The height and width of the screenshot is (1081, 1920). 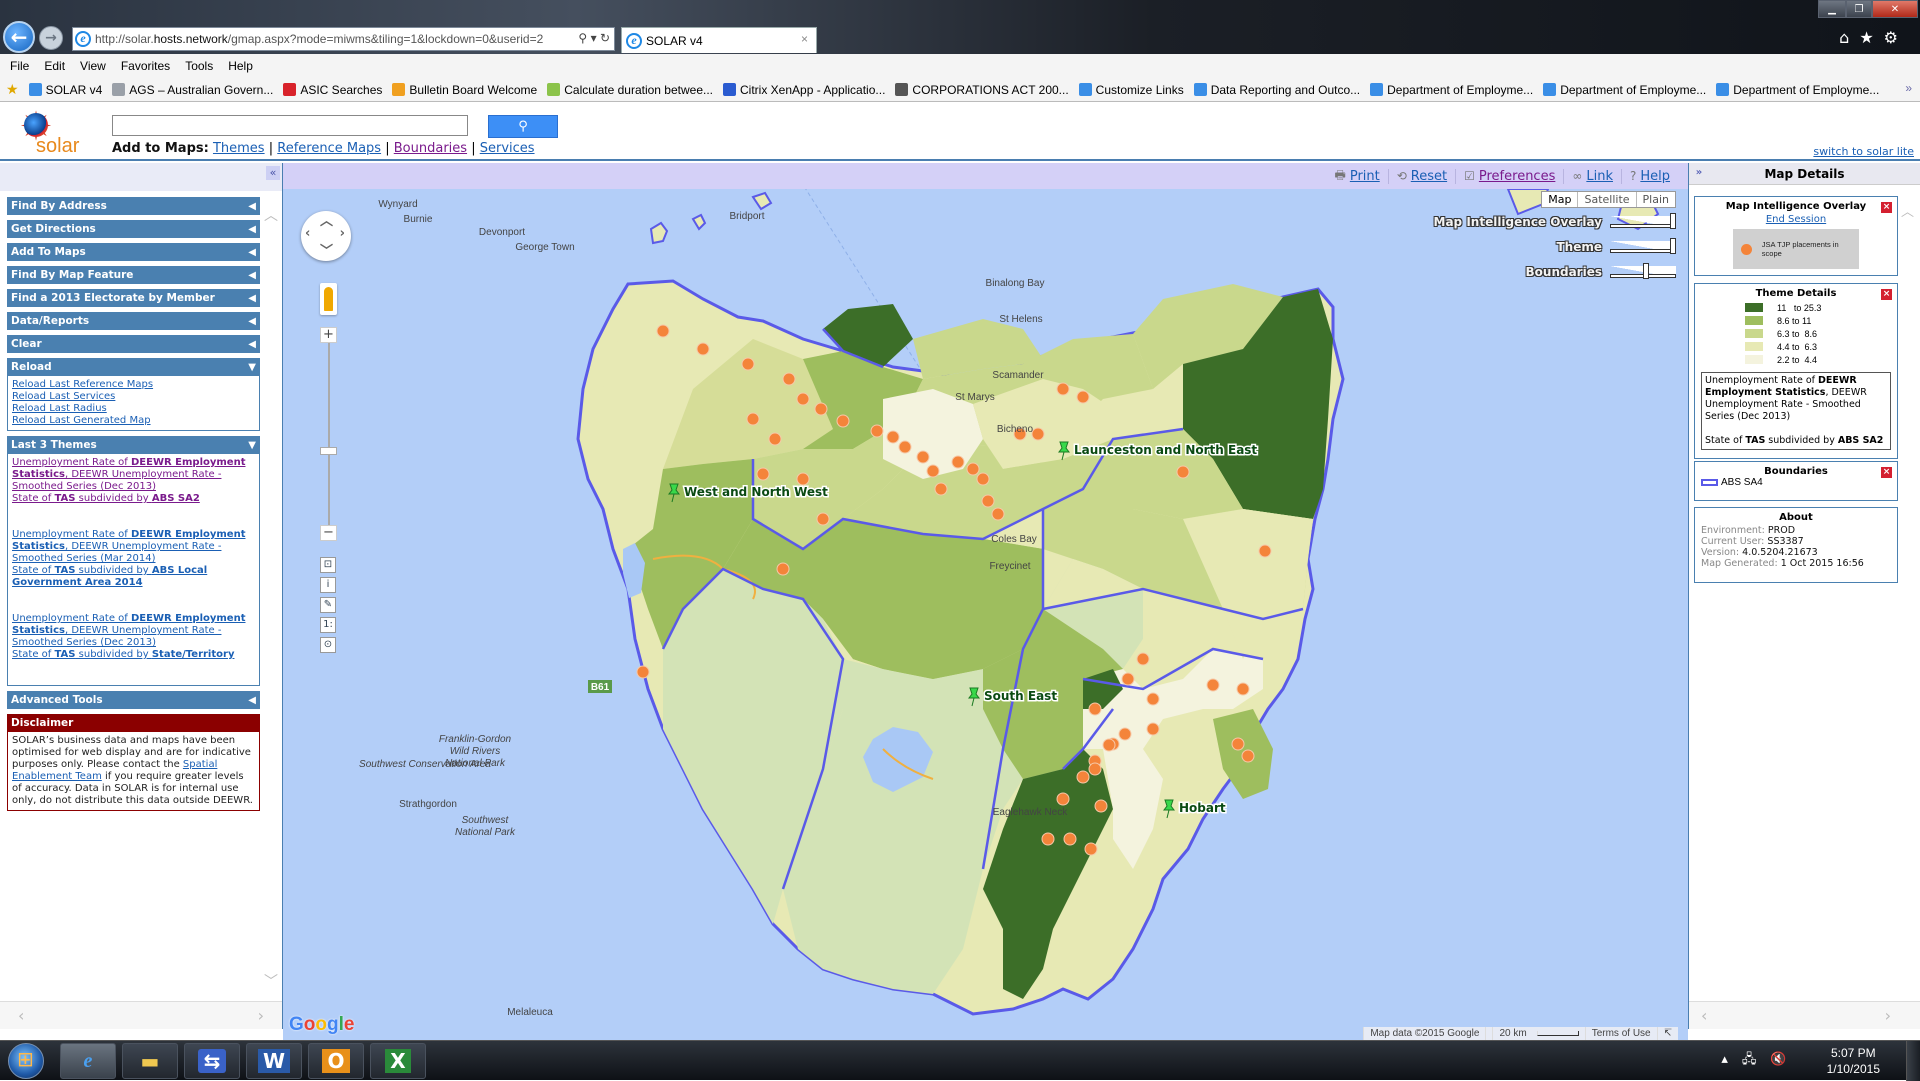 I want to click on network-icon: 🖧, so click(x=1756, y=1058).